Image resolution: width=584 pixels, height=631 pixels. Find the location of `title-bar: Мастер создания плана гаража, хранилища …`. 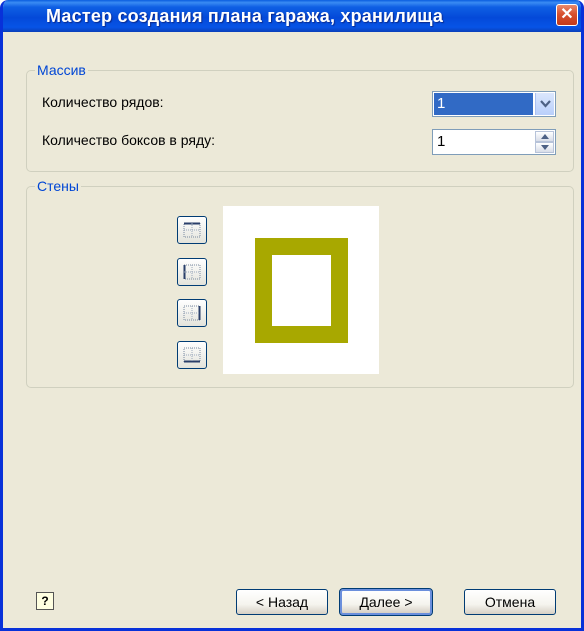

title-bar: Мастер создания плана гаража, хранилища … is located at coordinates (292, 16).